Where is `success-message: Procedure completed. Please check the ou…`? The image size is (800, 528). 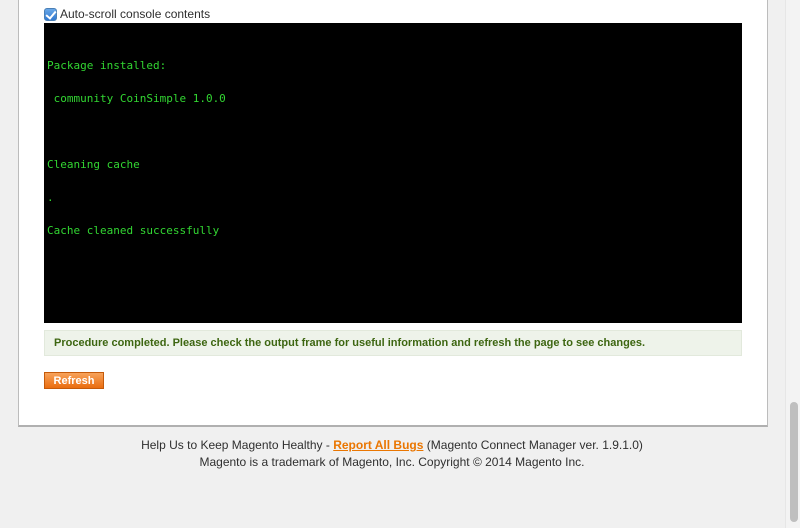 success-message: Procedure completed. Please check the ou… is located at coordinates (393, 343).